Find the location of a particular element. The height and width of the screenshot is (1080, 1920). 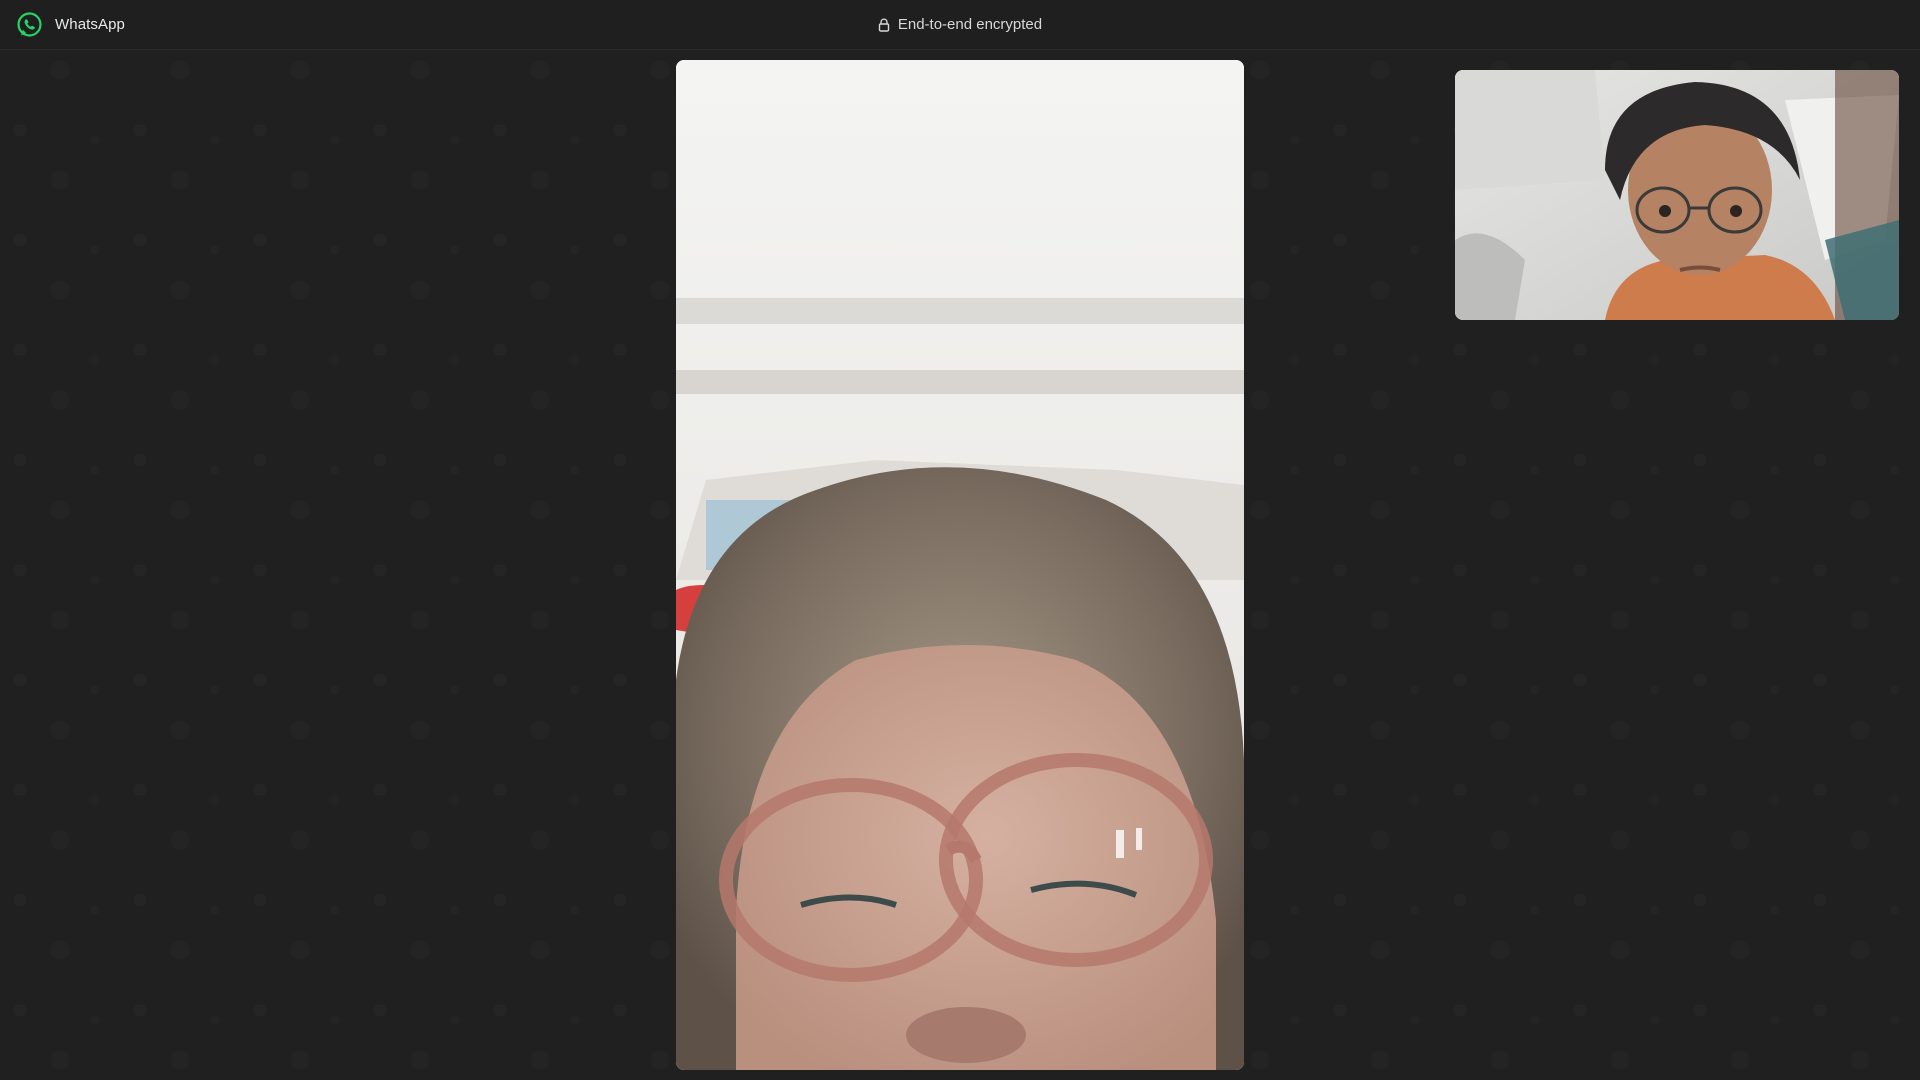

title-bar: WhatsApp End-to-end encrypted is located at coordinates (960, 25).